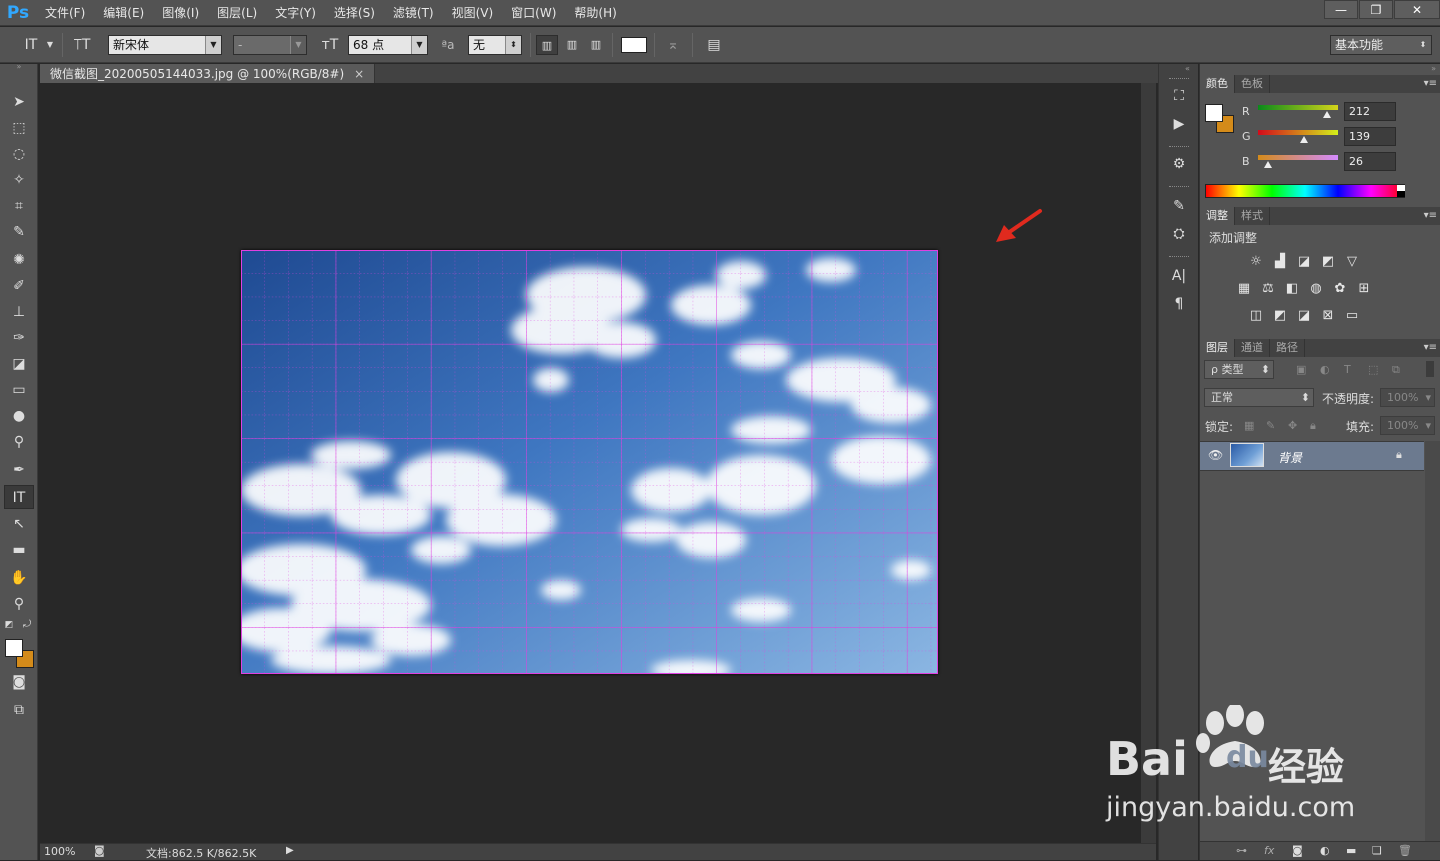  Describe the element at coordinates (19, 206) in the screenshot. I see `crop-tool-icon: ⌗` at that location.